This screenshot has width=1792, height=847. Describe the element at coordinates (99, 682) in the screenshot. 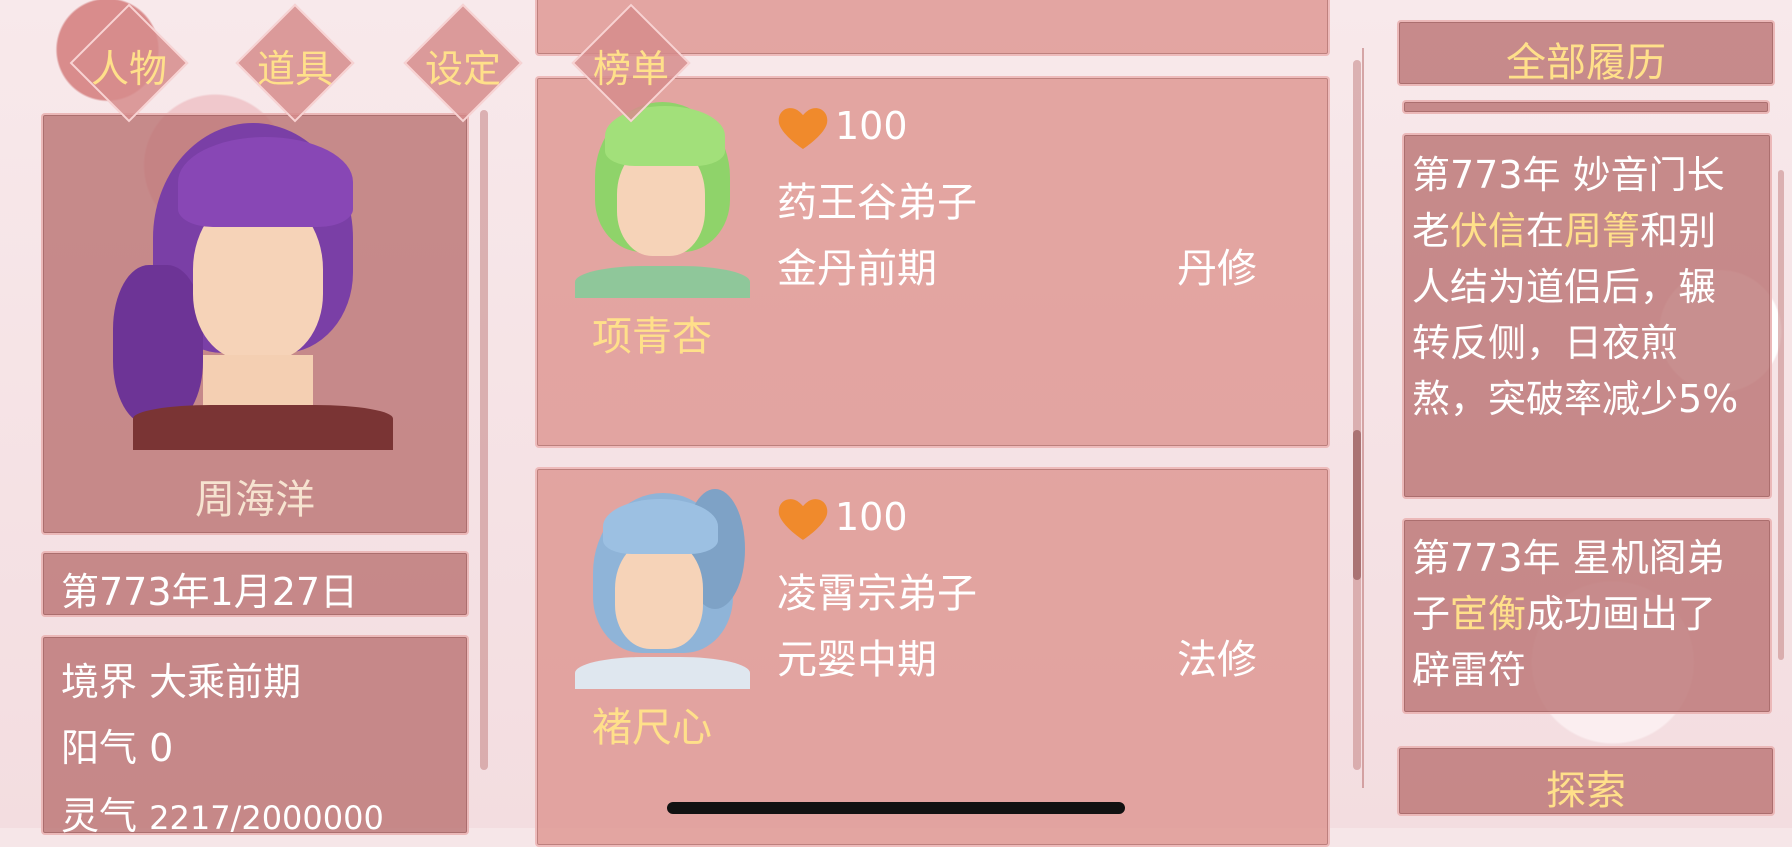

I see `realm-label: 境界` at that location.